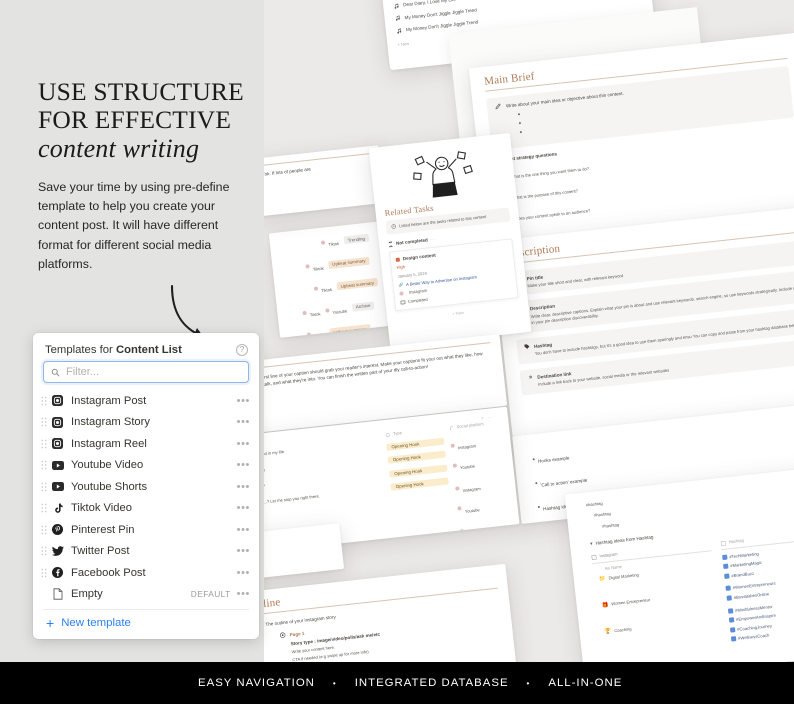  Describe the element at coordinates (403, 303) in the screenshot. I see `checkbox` at that location.